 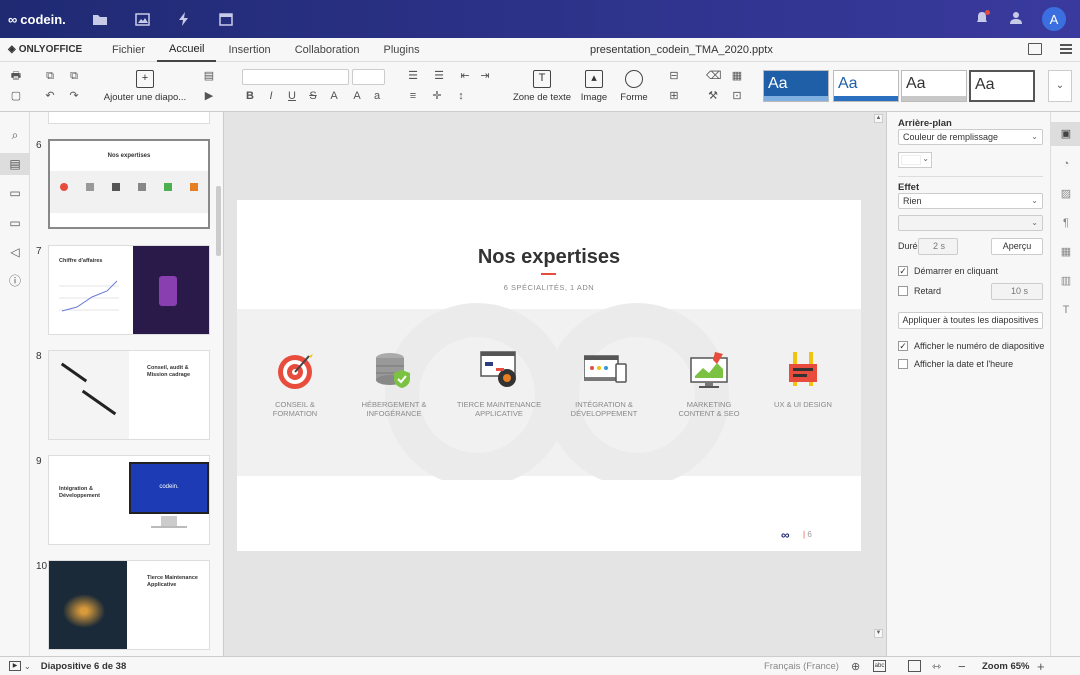 What do you see at coordinates (1066, 194) in the screenshot?
I see `image-settings-icon: ▨` at bounding box center [1066, 194].